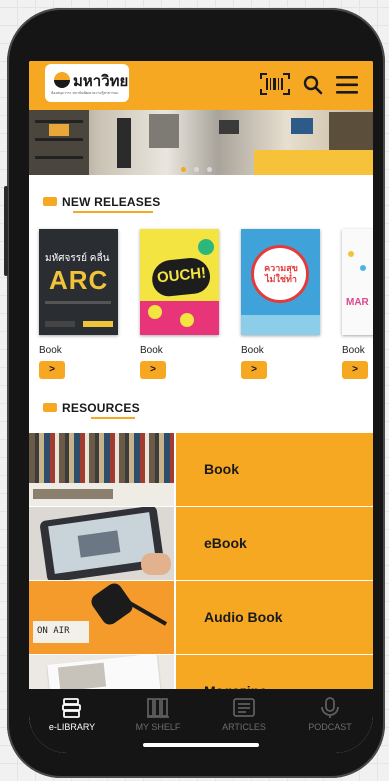  I want to click on on-air-sign-text: ON AIR, so click(53, 631).